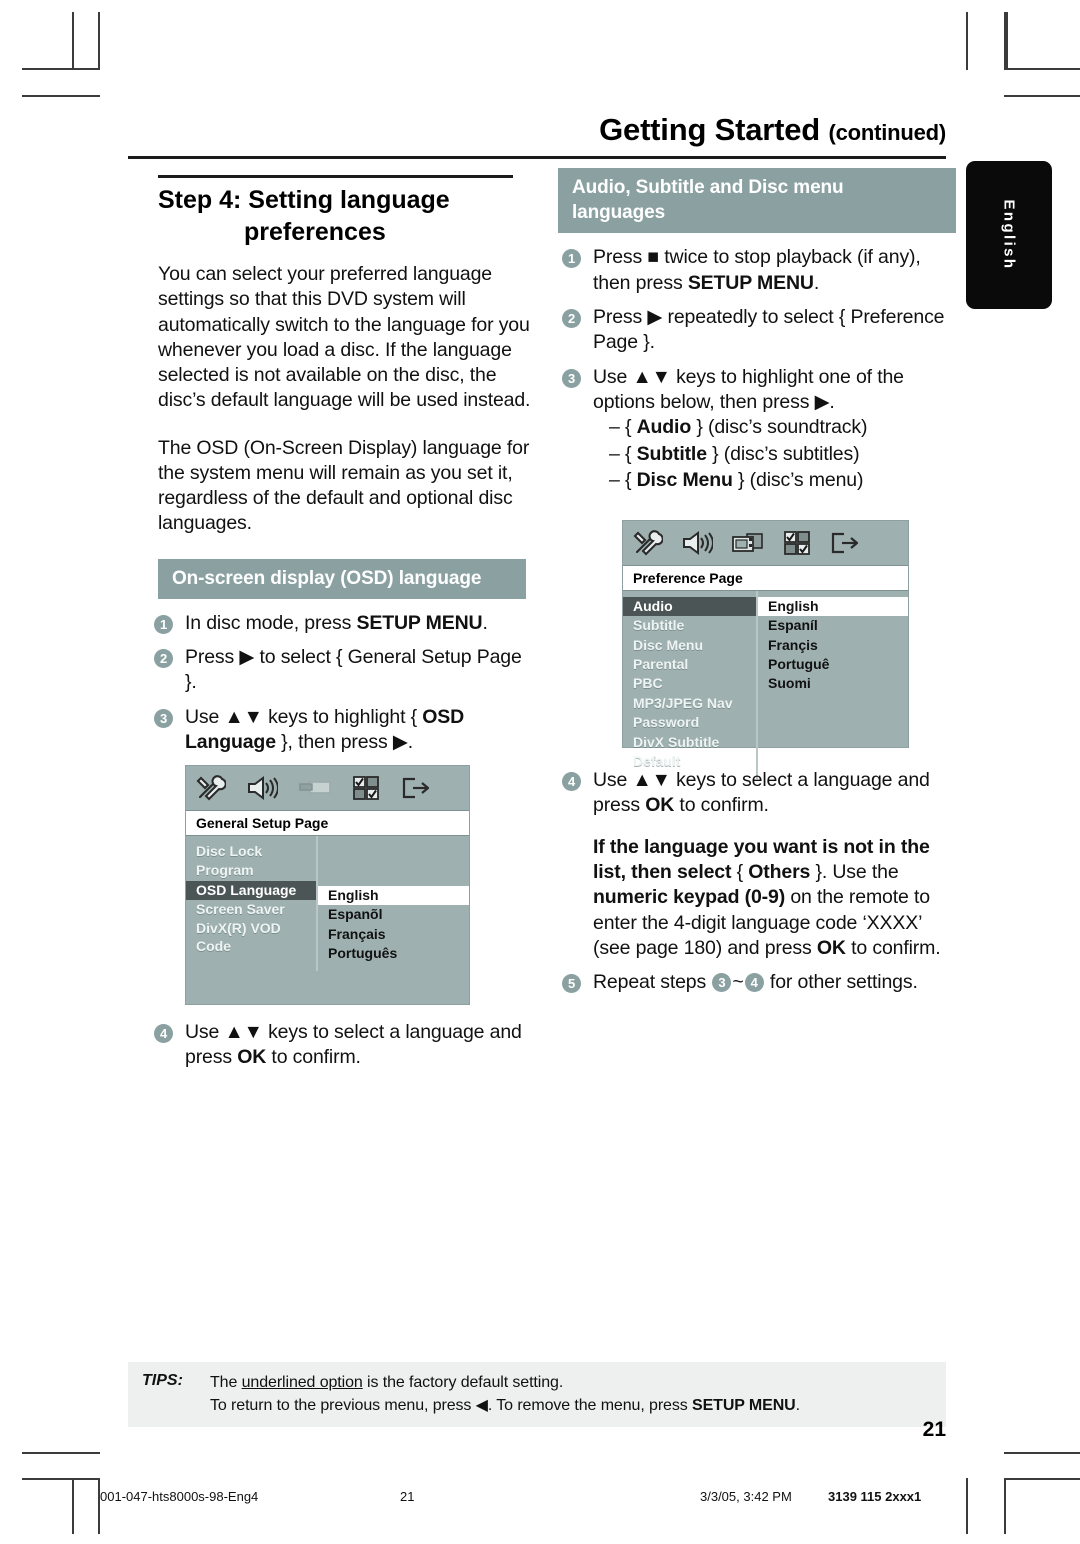 This screenshot has width=1080, height=1544. What do you see at coordinates (211, 788) in the screenshot?
I see `tools-icon` at bounding box center [211, 788].